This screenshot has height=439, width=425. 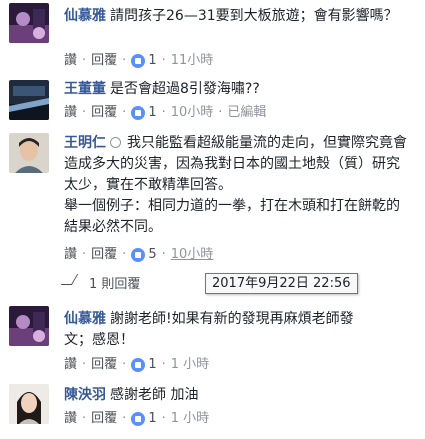 I want to click on comment-actions: 讚 · 回覆 · 1 · 10小時 · 已編輯, so click(x=165, y=113).